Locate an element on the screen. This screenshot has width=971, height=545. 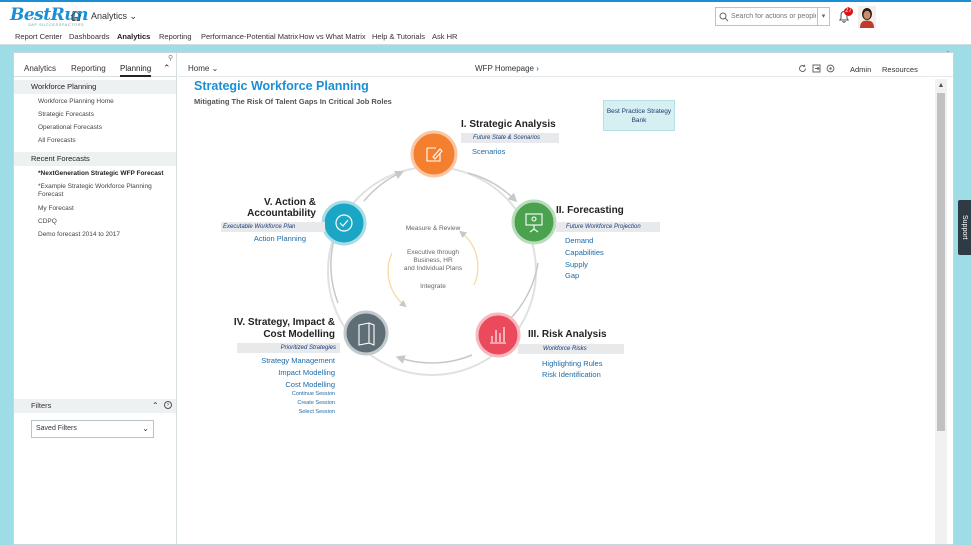
search-dropdown-icon: ▾ is located at coordinates (823, 16).